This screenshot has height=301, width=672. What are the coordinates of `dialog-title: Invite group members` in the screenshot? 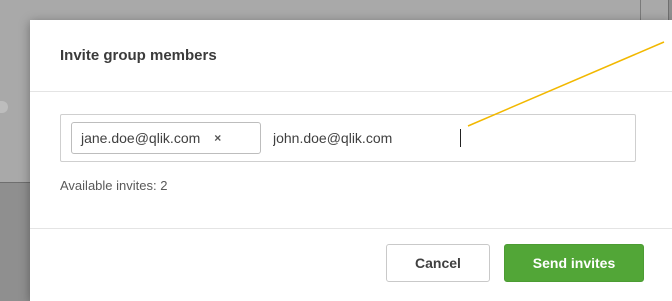 It's located at (138, 55).